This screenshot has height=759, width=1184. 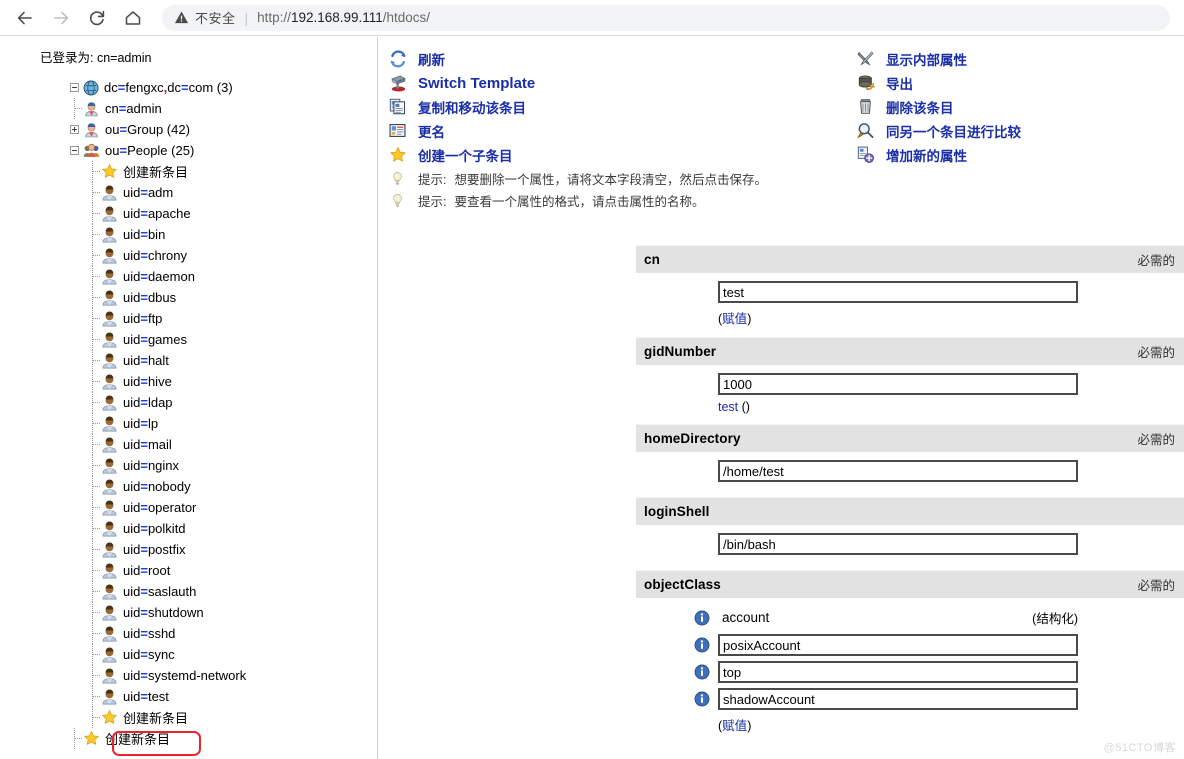 What do you see at coordinates (96, 58) in the screenshot?
I see `login-status: 已登录为: cn=admin` at bounding box center [96, 58].